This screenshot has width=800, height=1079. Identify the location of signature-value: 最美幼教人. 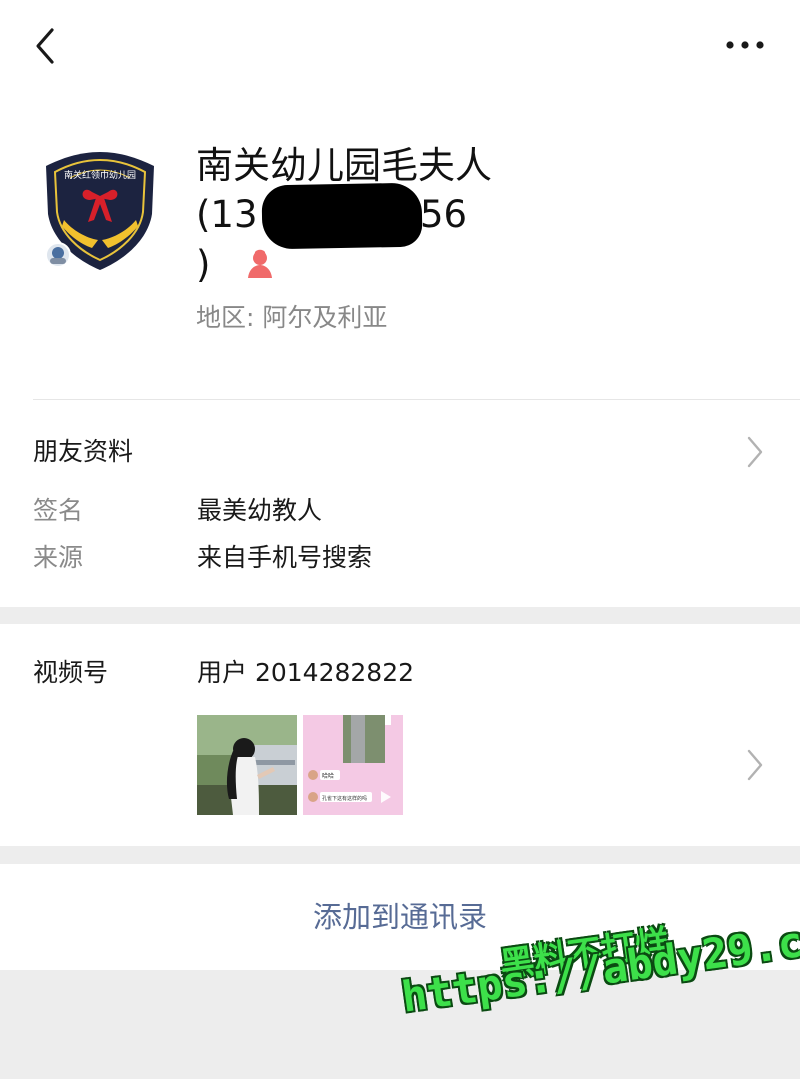
(260, 510).